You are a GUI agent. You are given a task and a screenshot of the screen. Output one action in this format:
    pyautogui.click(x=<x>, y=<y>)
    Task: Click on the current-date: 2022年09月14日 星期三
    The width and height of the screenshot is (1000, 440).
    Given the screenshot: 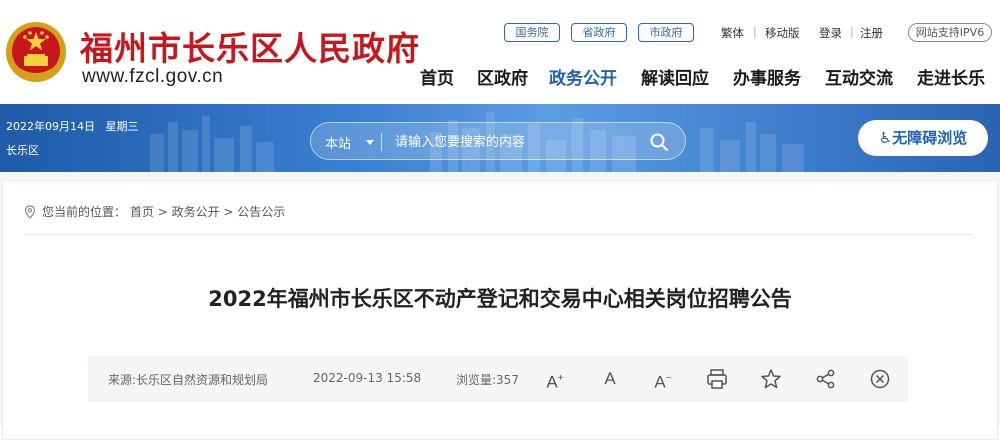 What is the action you would take?
    pyautogui.click(x=72, y=126)
    